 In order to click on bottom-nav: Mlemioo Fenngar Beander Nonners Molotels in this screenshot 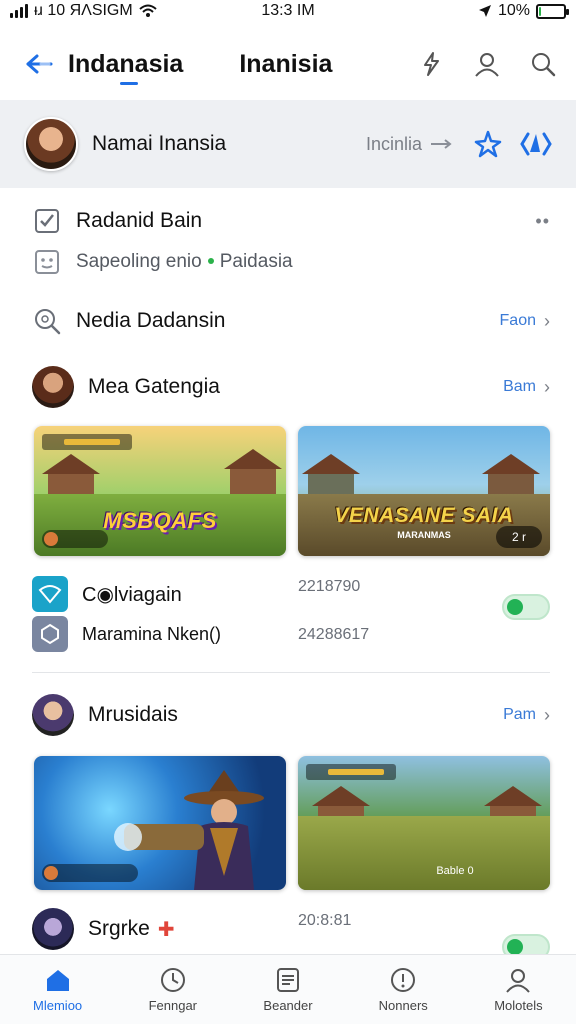, I will do `click(288, 989)`.